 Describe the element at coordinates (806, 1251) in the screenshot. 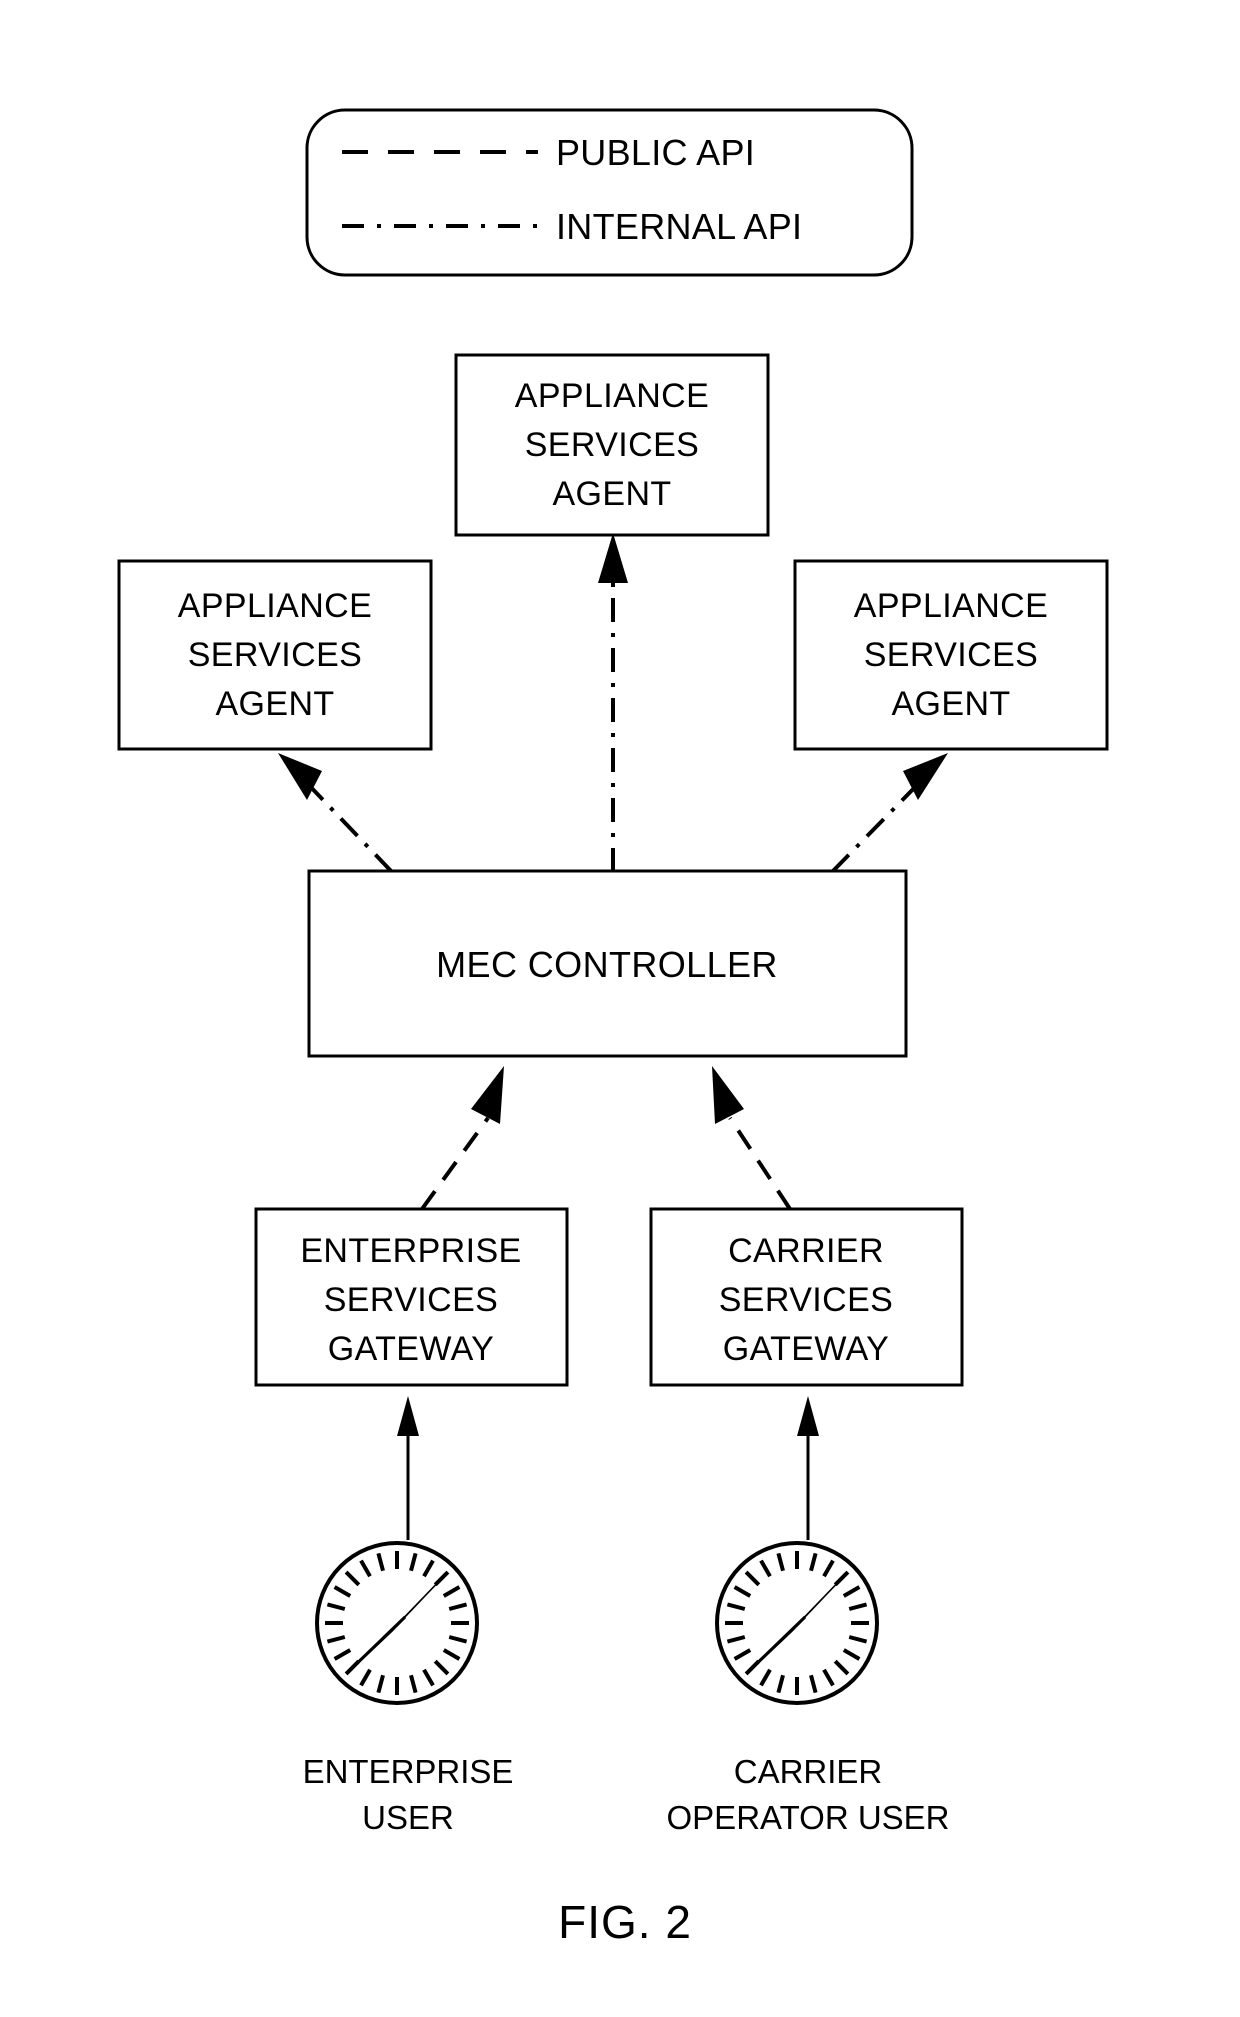

I see `node-carrier-services-gateway-line1: CARRIER` at that location.